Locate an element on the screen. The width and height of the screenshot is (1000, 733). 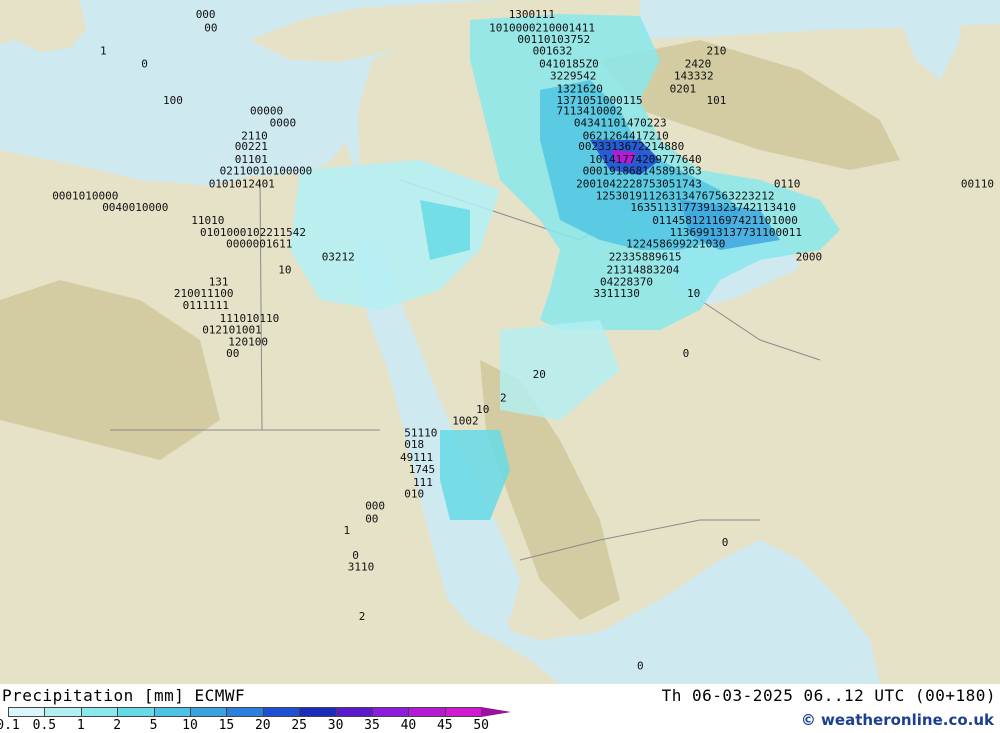
precip-value: 100 is located at coordinates (173, 100).